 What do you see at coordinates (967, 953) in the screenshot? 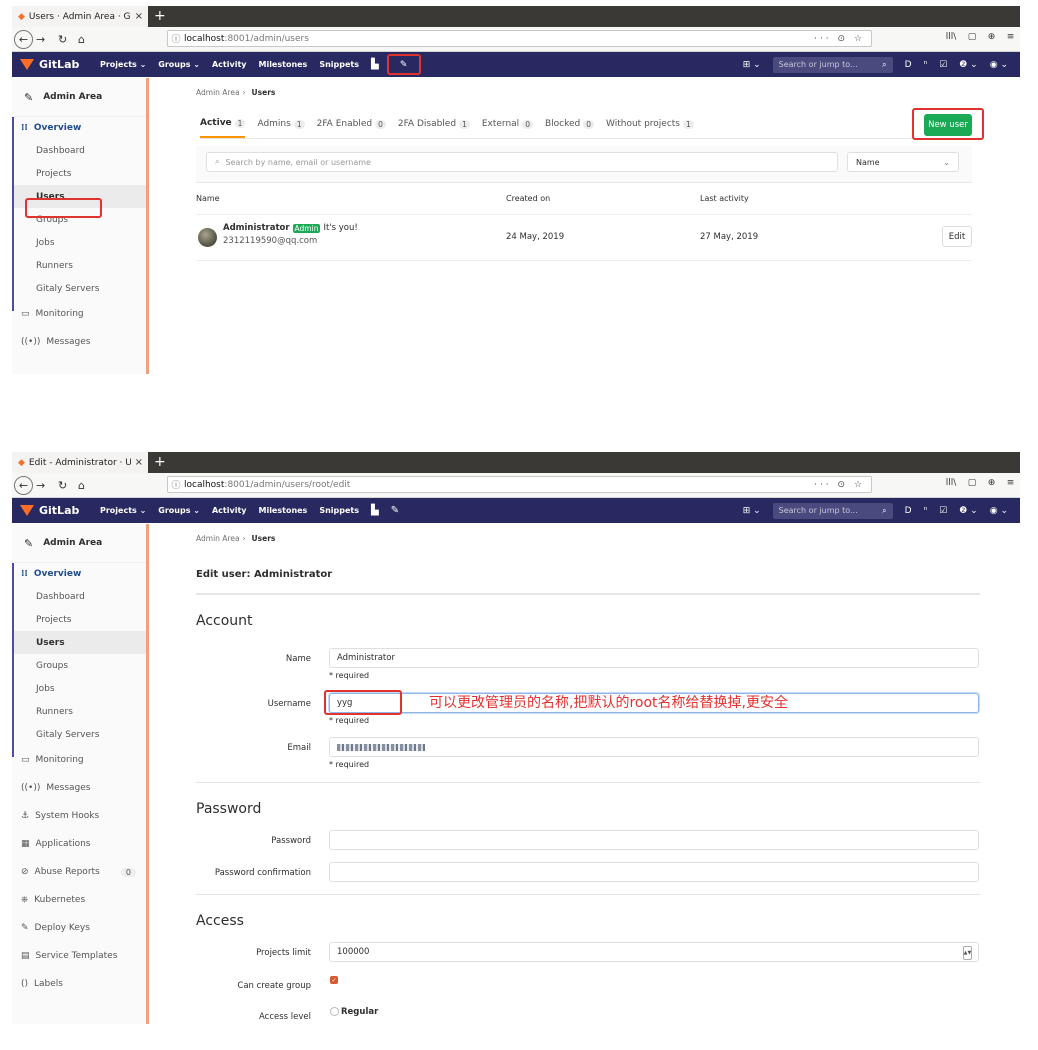
I see `stepper-icon: ▲▼` at bounding box center [967, 953].